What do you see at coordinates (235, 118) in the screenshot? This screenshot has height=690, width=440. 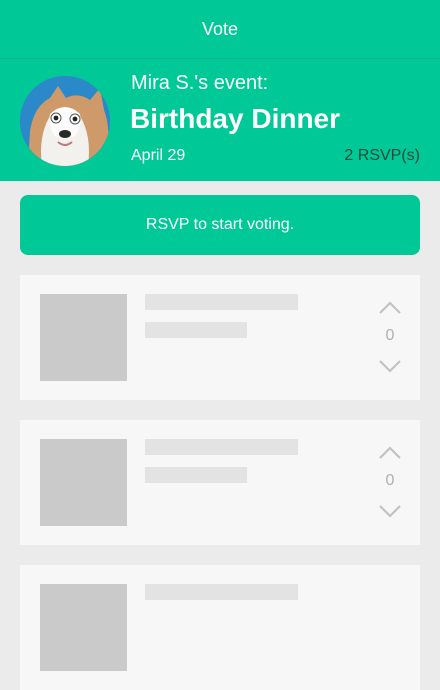 I see `event-title: Birthday Dinner` at bounding box center [235, 118].